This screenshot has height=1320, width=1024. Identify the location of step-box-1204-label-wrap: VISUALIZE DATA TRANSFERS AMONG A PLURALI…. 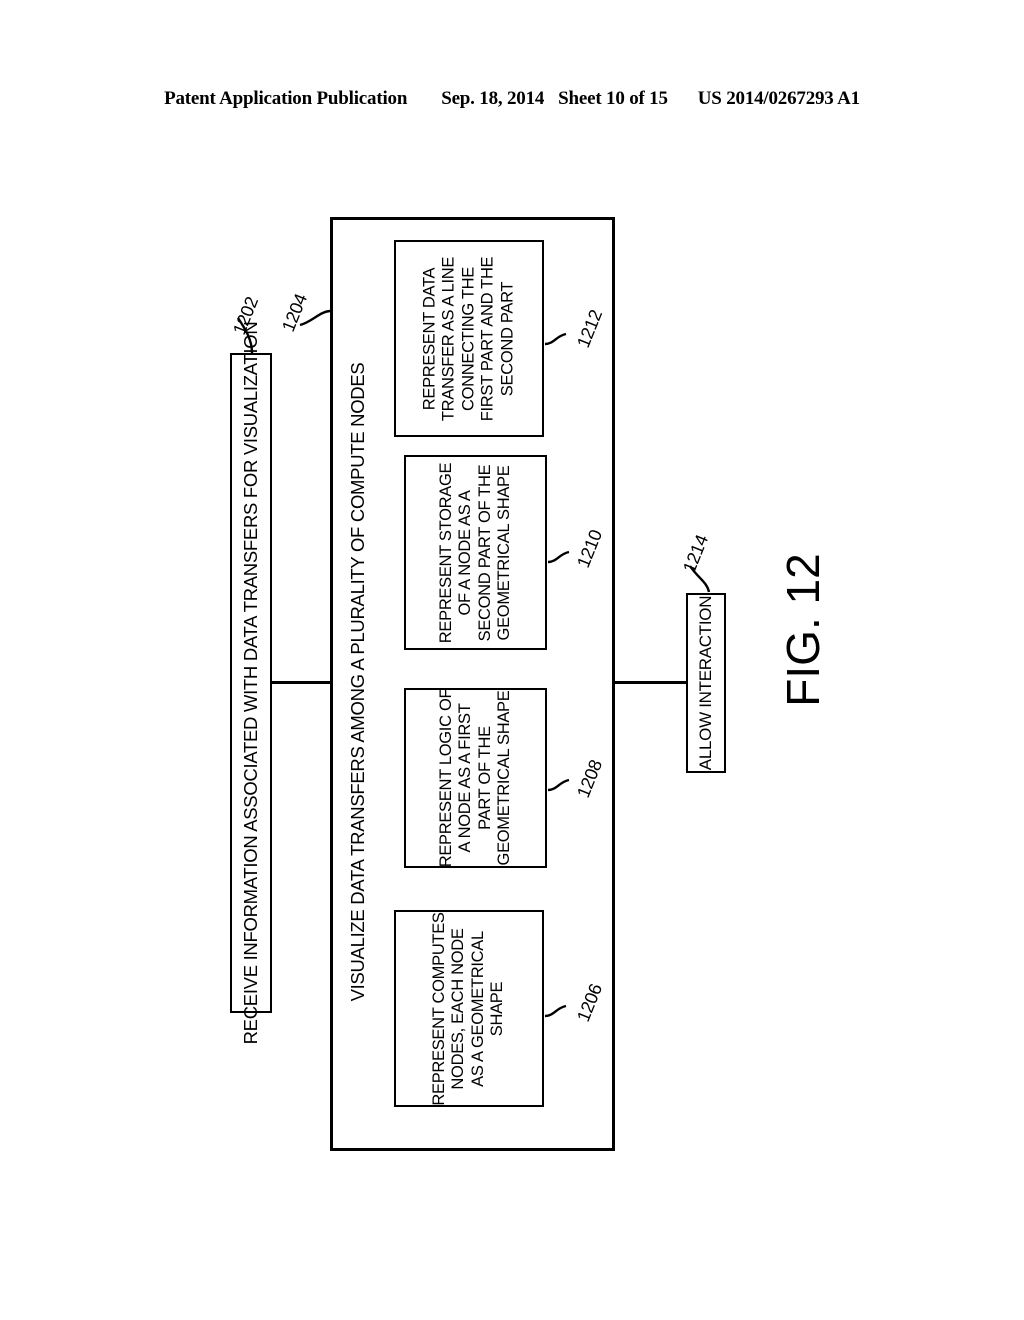
(358, 682).